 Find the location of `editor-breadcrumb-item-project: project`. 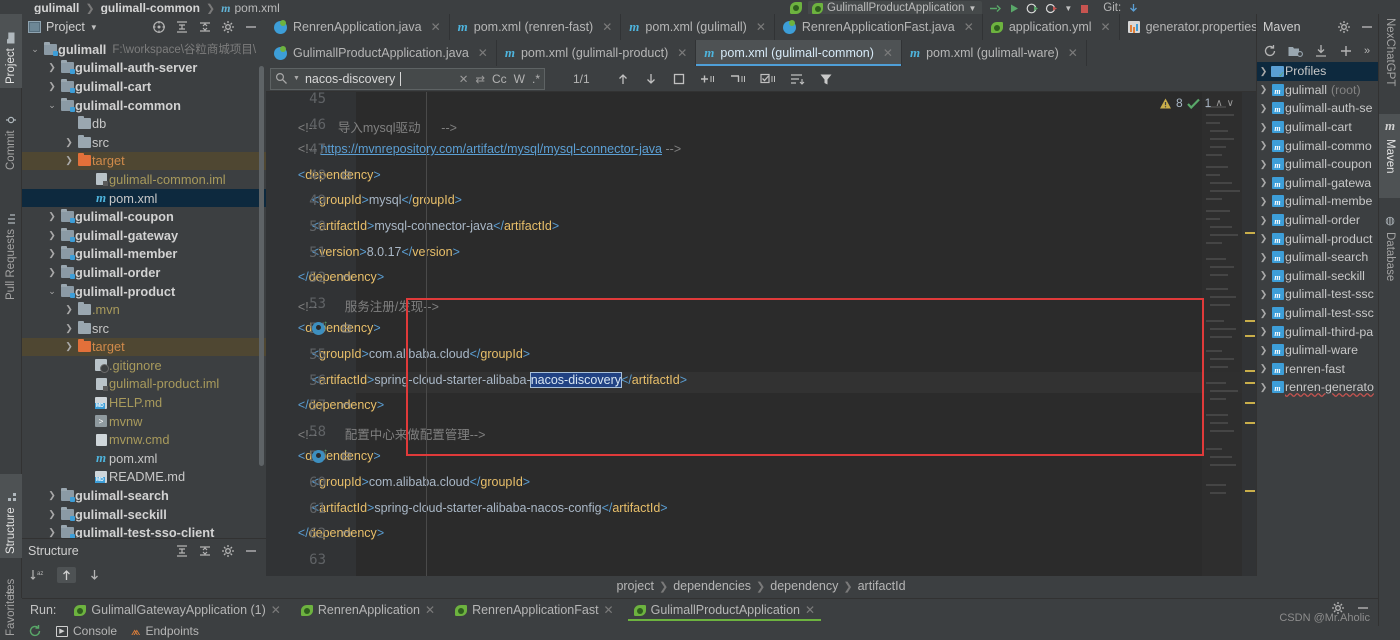

editor-breadcrumb-item-project: project is located at coordinates (635, 586).